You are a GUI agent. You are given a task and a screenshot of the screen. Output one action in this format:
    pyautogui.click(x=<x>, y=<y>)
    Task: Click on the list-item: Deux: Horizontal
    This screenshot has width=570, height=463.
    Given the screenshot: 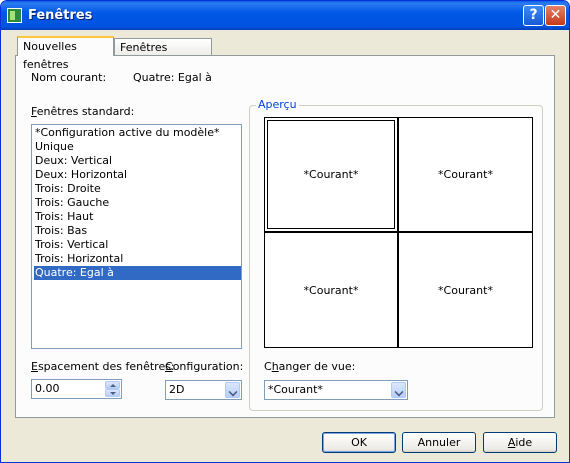 What is the action you would take?
    pyautogui.click(x=137, y=175)
    